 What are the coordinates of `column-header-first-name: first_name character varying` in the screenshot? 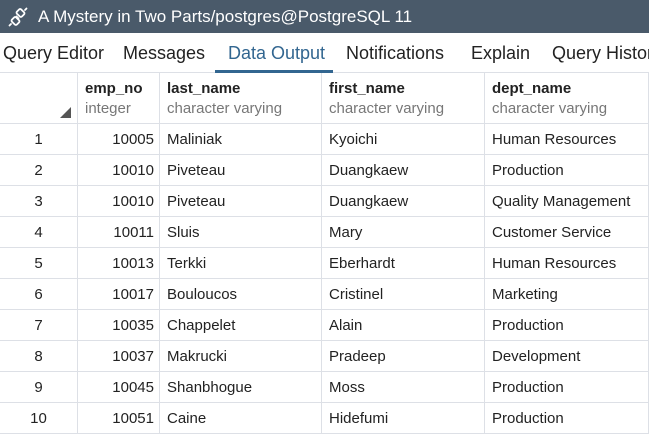 It's located at (403, 98).